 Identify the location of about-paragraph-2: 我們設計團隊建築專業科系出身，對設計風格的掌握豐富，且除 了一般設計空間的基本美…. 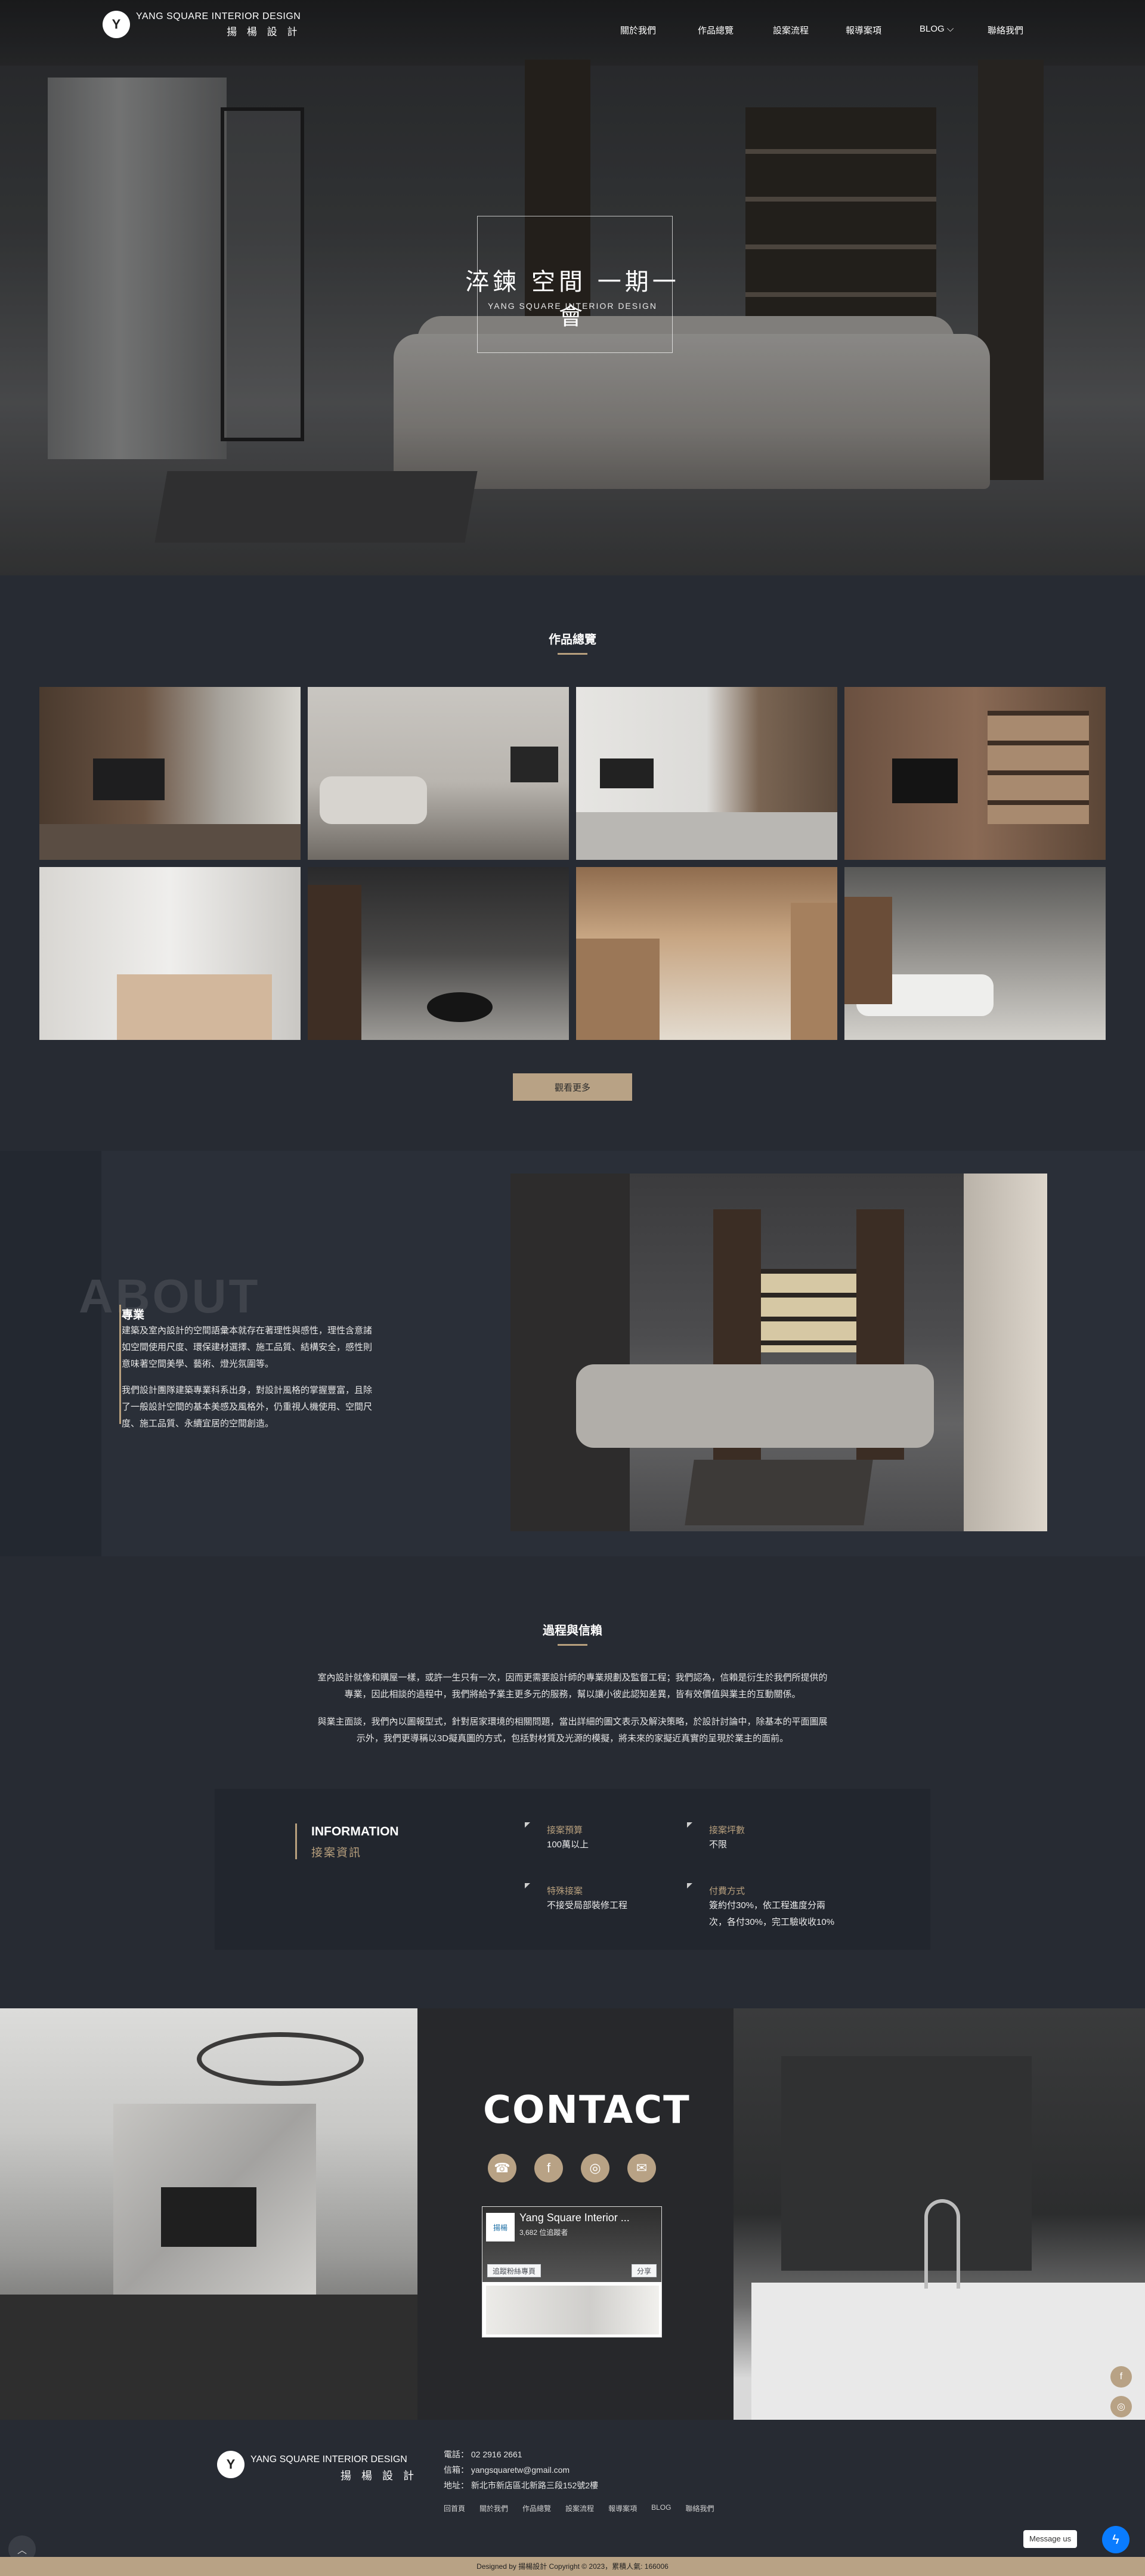
(247, 1407).